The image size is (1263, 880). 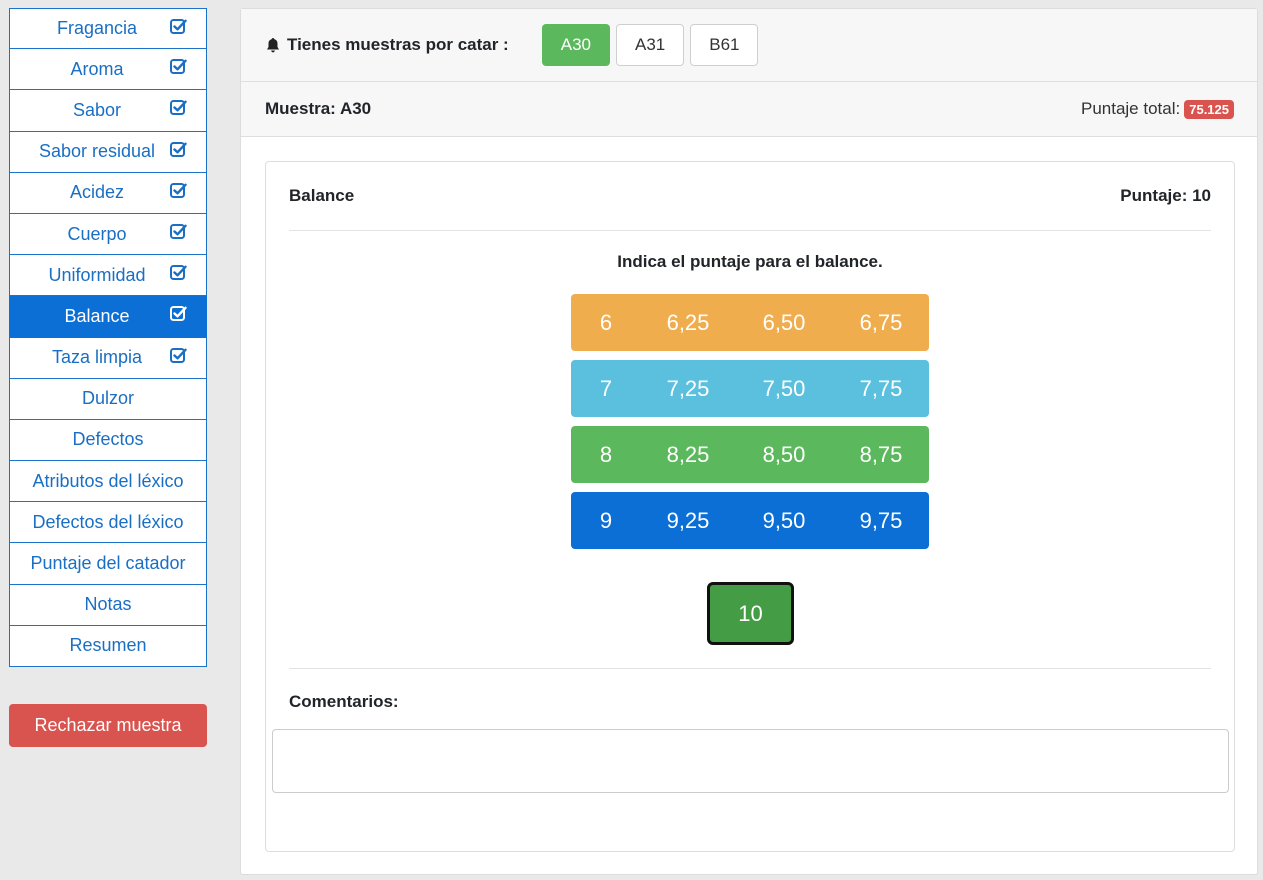 What do you see at coordinates (784, 455) in the screenshot?
I see `score-option-8-50: 8,50` at bounding box center [784, 455].